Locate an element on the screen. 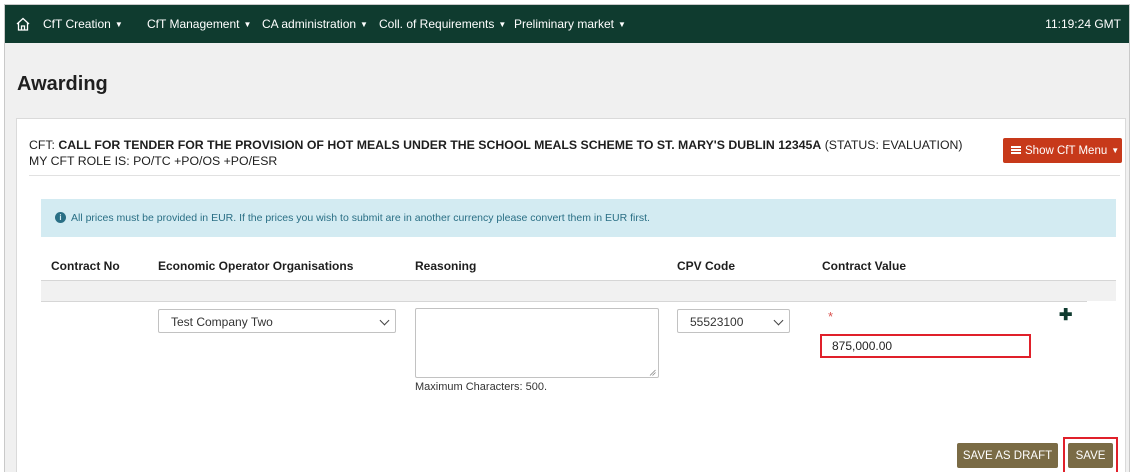  save-as-draft-button: SAVE AS DRAFT is located at coordinates (1007, 455).